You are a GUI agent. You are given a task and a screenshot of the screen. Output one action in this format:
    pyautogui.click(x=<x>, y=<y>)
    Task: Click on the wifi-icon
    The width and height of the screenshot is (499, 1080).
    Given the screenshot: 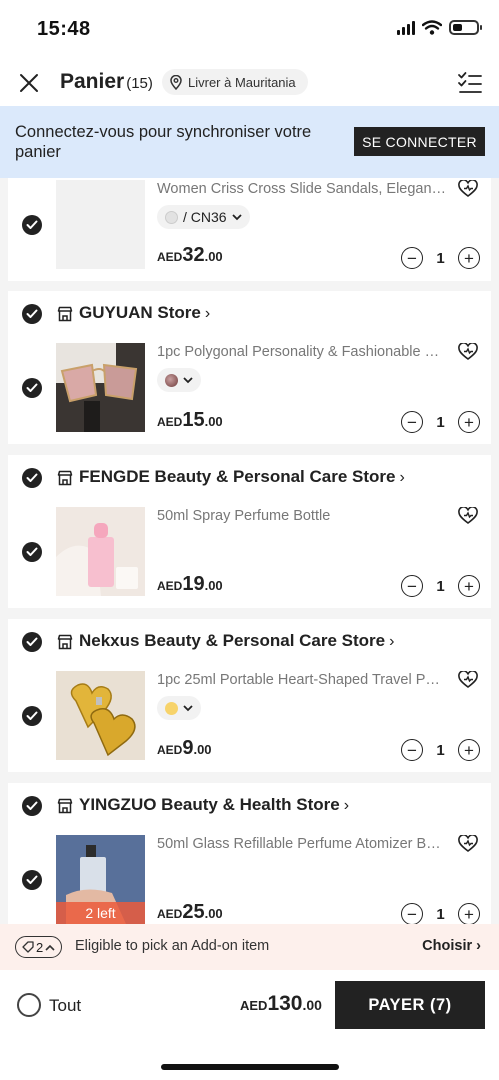 What is the action you would take?
    pyautogui.click(x=432, y=27)
    